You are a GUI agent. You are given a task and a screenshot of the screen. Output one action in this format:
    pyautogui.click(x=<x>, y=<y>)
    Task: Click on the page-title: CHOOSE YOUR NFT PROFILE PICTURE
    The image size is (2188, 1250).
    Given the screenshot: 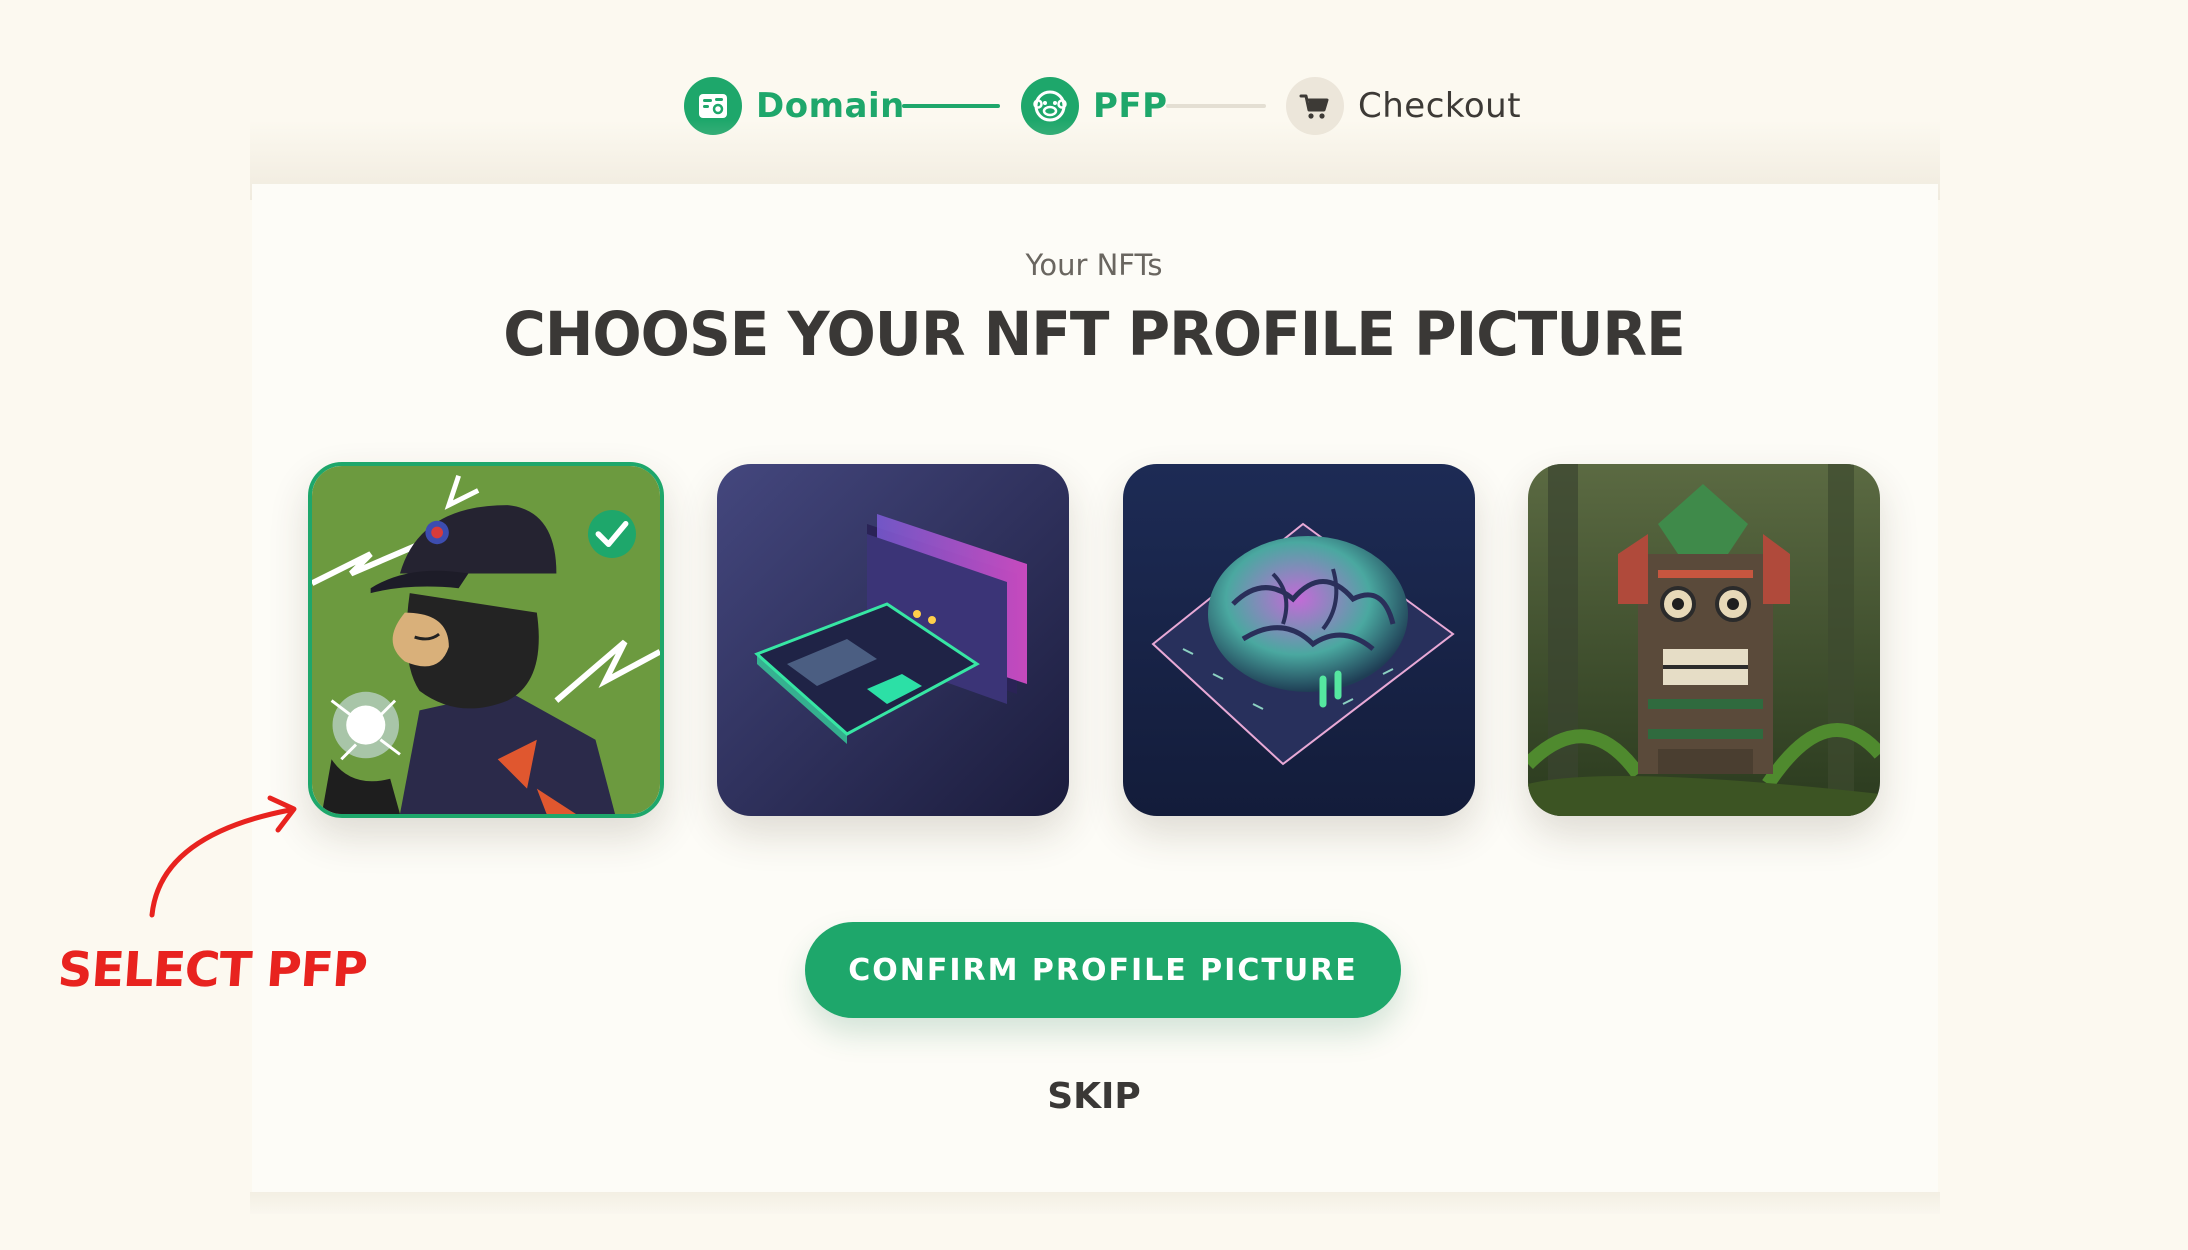 What is the action you would take?
    pyautogui.click(x=1094, y=334)
    